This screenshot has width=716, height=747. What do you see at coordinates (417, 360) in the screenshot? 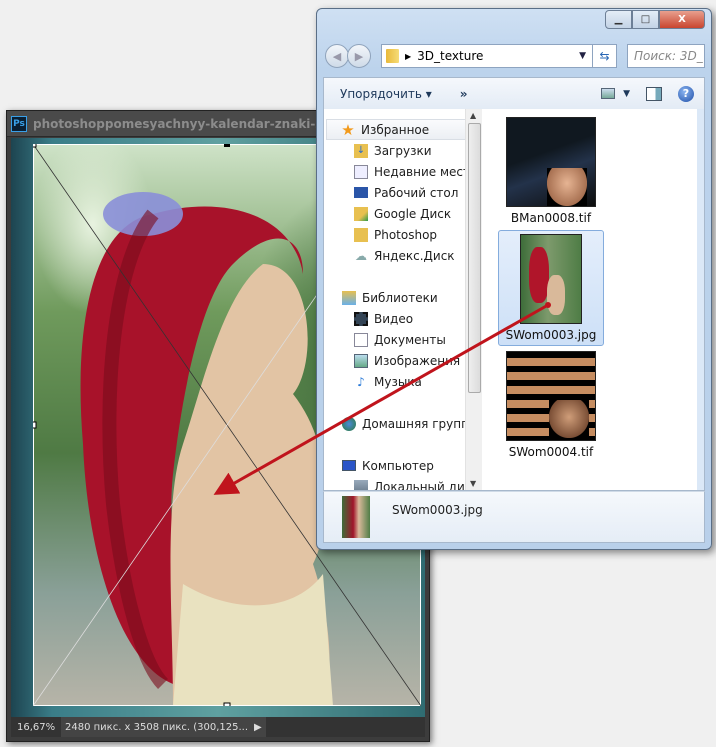
I see `nav-label: Изображения` at bounding box center [417, 360].